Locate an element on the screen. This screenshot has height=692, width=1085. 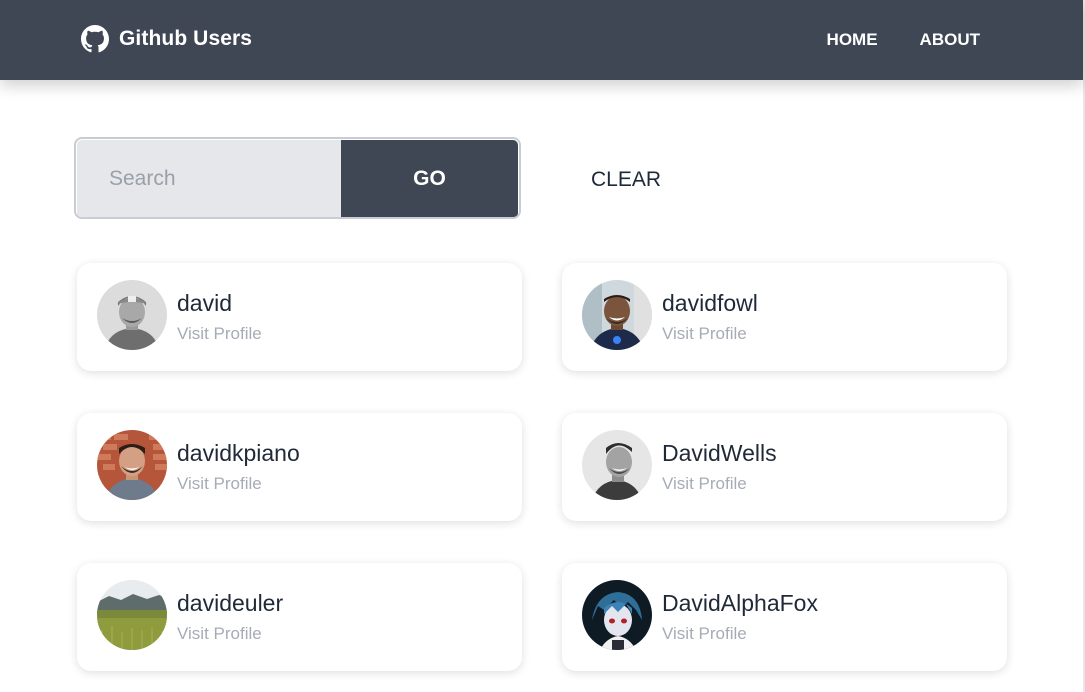
top-navbar: Github Users HOME ABOUT is located at coordinates (541, 40).